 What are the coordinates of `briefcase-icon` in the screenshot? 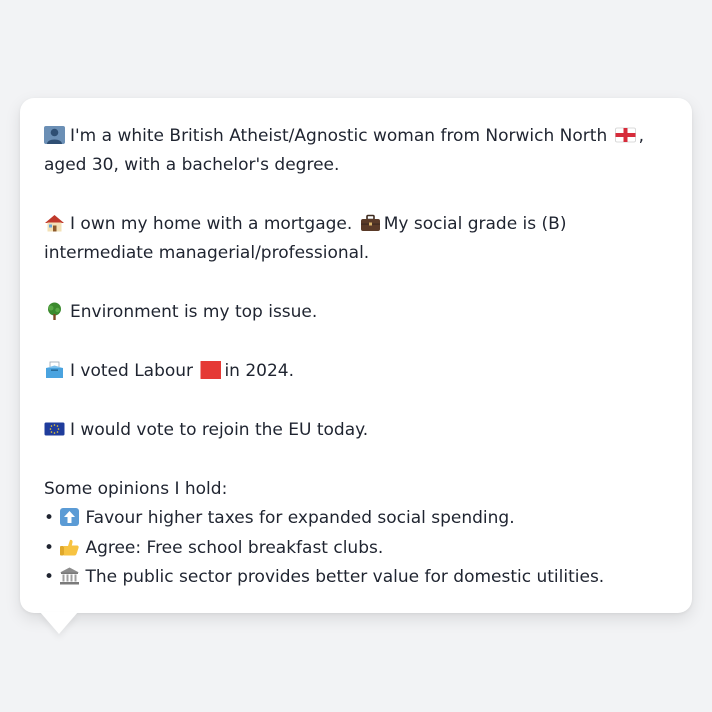 It's located at (370, 223).